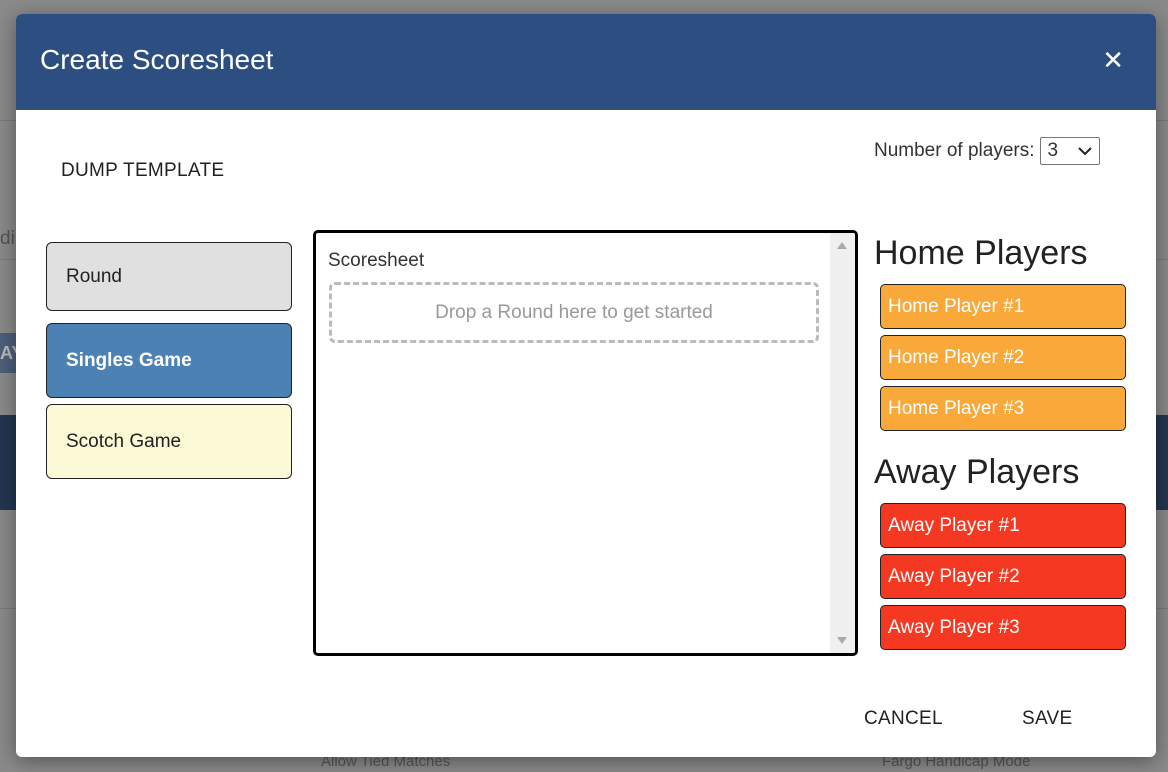 Image resolution: width=1168 pixels, height=772 pixels. I want to click on scoresheet-label: Scoresheet, so click(376, 260).